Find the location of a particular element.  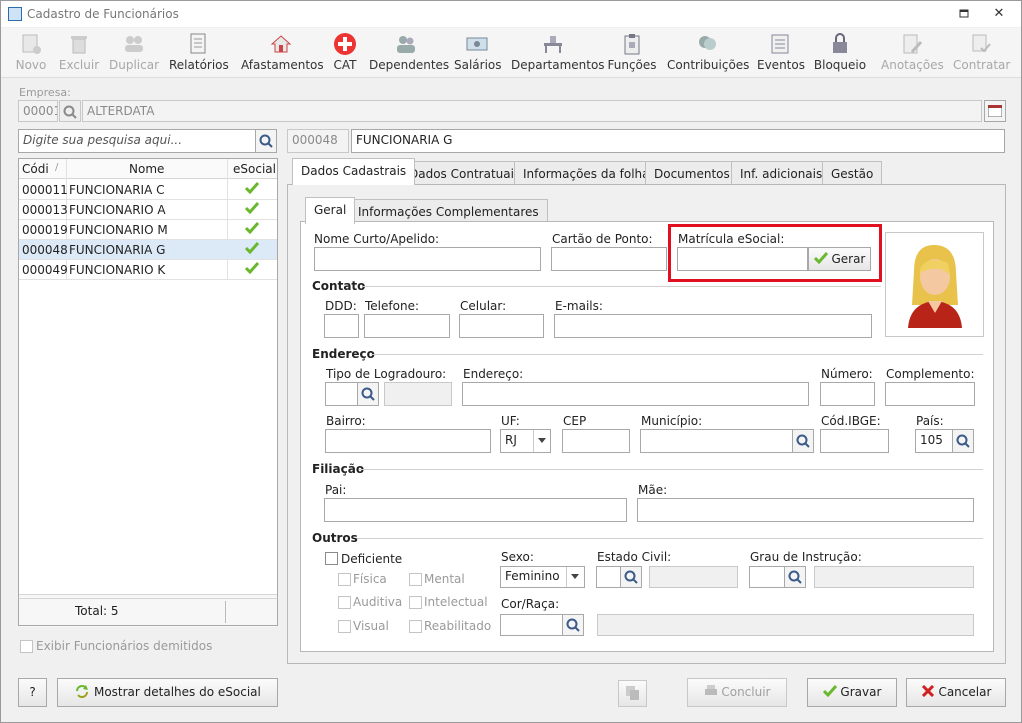

tab-dados-cadastrais: Dados Cadastrais is located at coordinates (354, 171).